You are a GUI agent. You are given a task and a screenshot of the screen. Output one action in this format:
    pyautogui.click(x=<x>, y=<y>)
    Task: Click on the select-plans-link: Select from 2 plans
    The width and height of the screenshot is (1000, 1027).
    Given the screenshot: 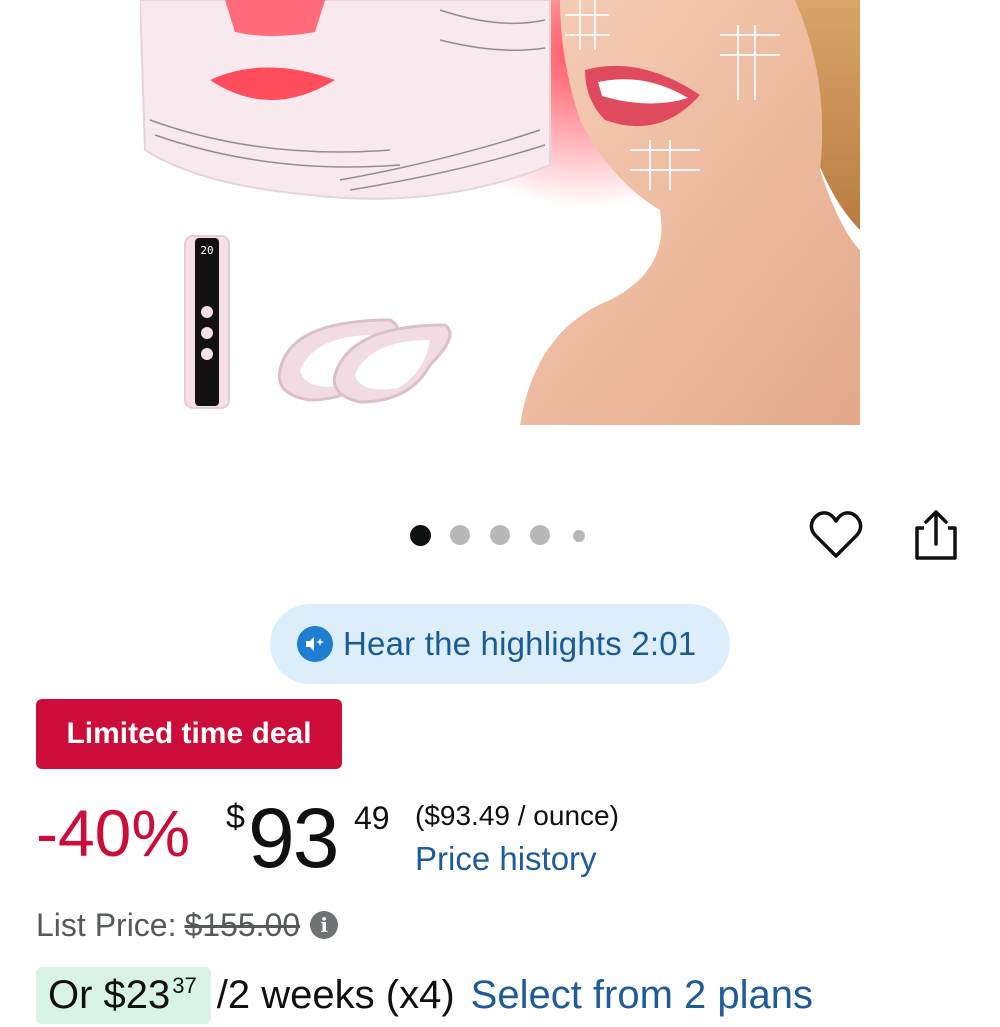 What is the action you would take?
    pyautogui.click(x=642, y=995)
    